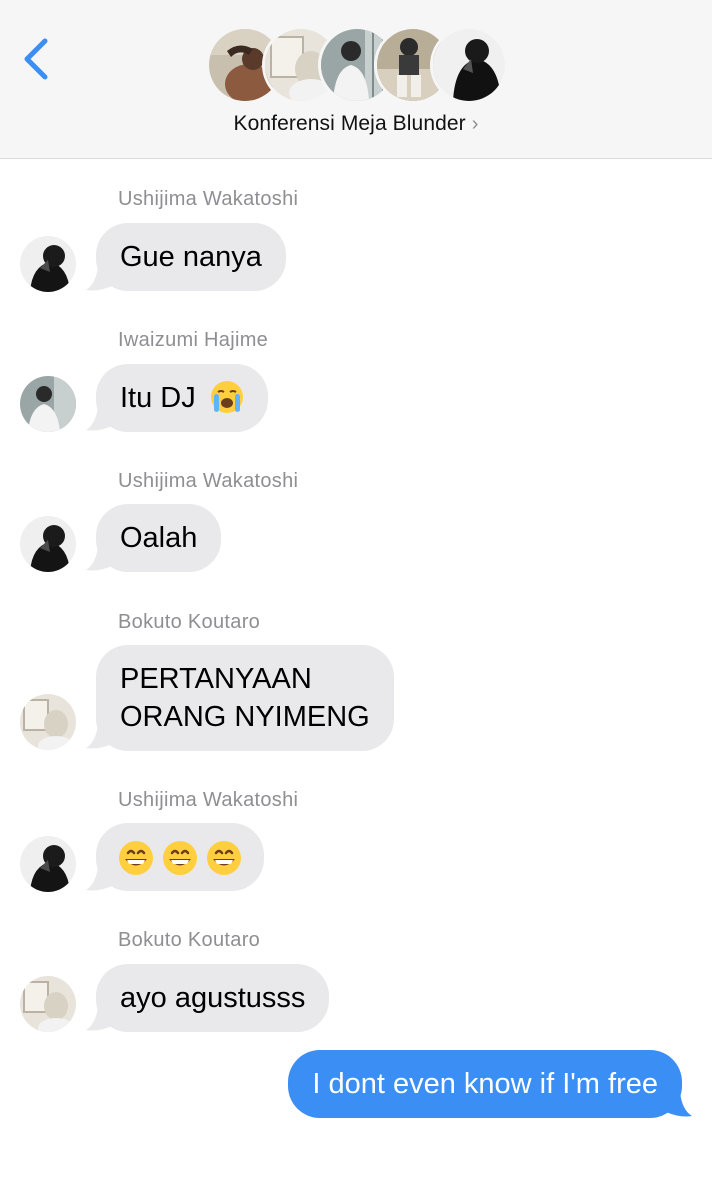  Describe the element at coordinates (216, 679) in the screenshot. I see `message-text-line: PERTANYAAN` at that location.